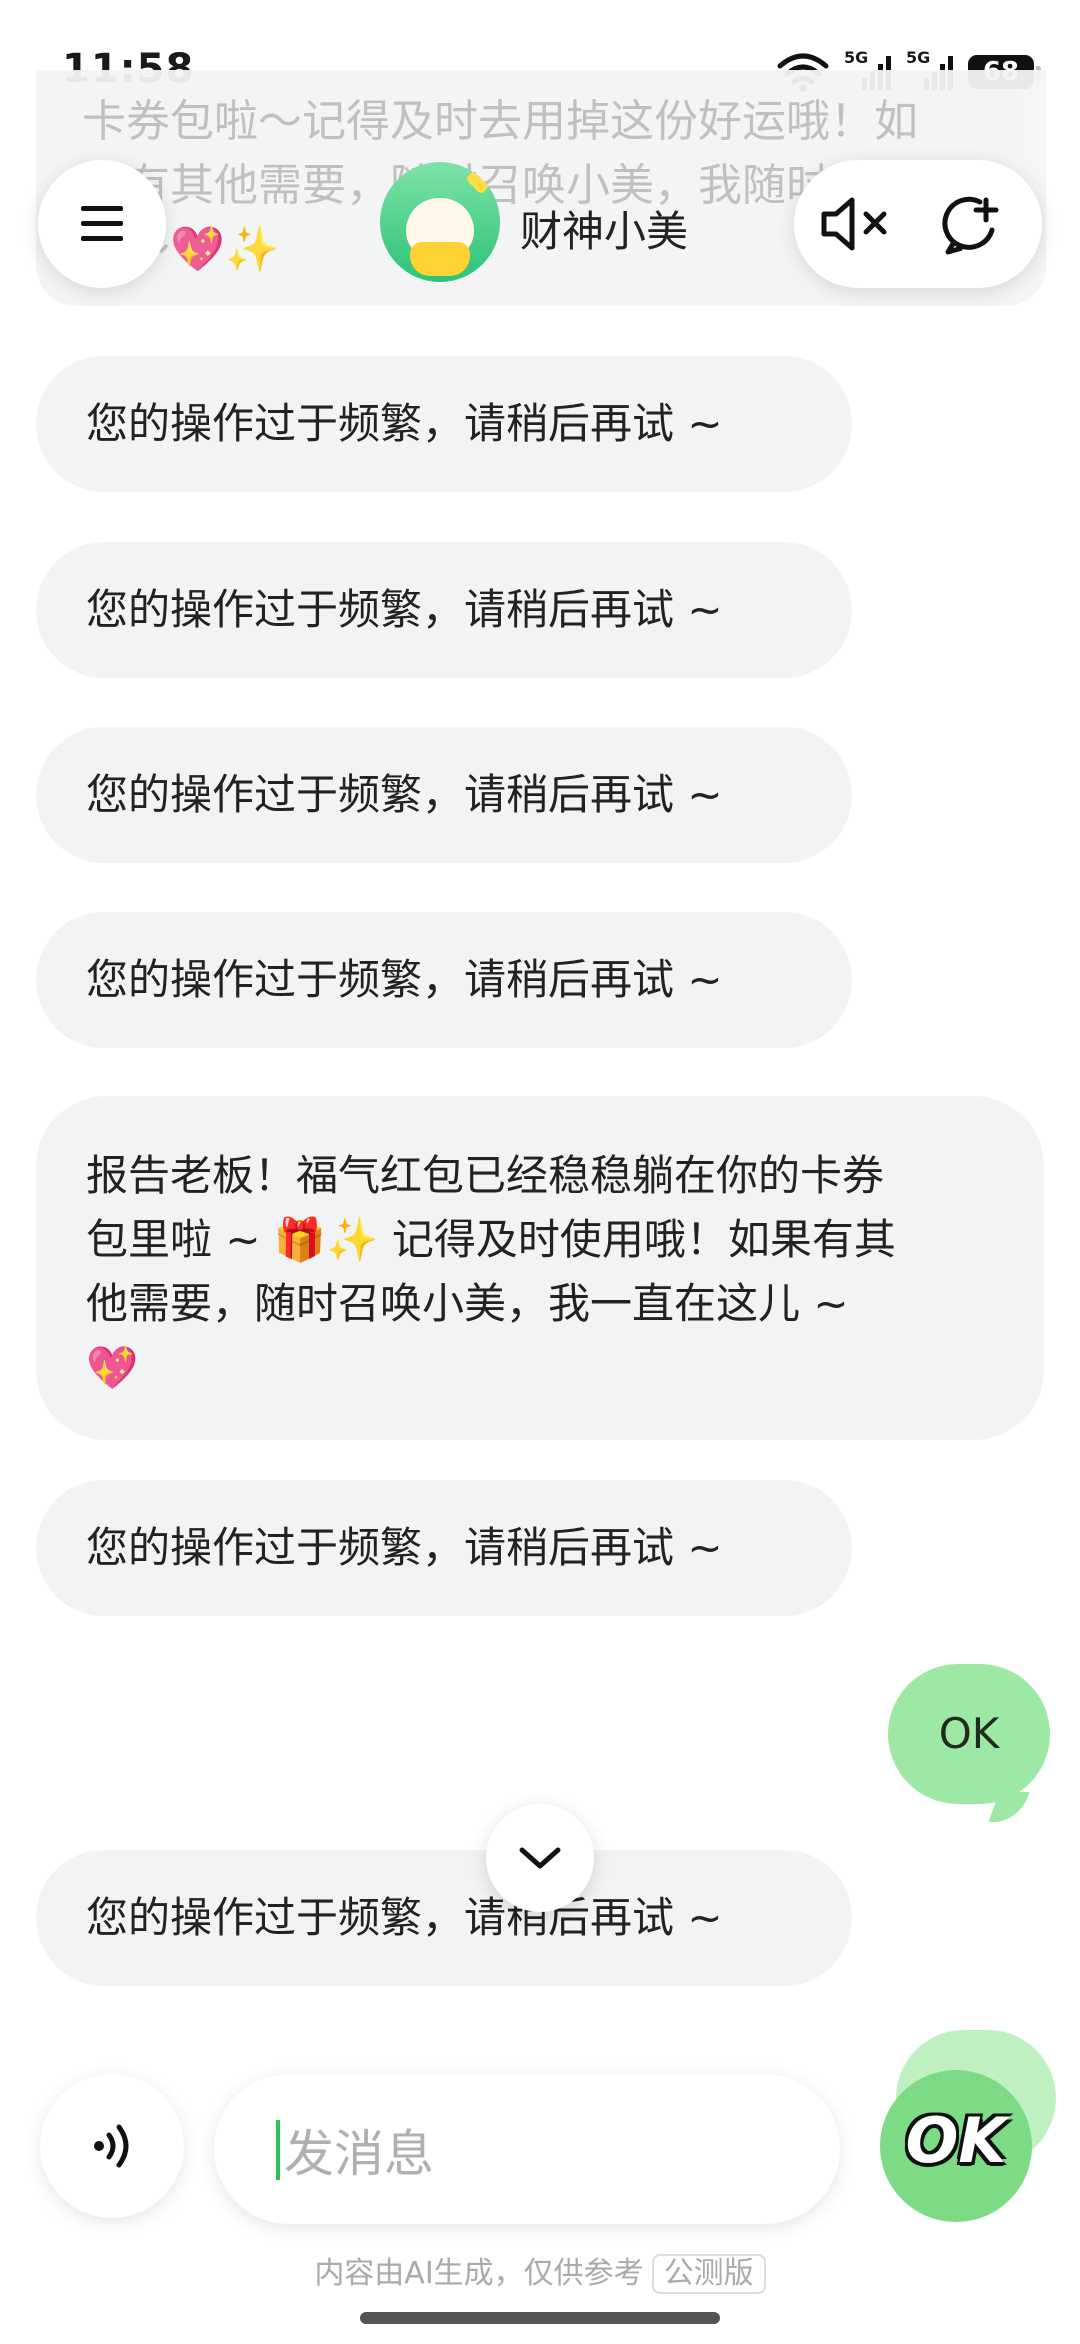 This screenshot has height=2344, width=1080. I want to click on scroll-to-bottom-button, so click(540, 1858).